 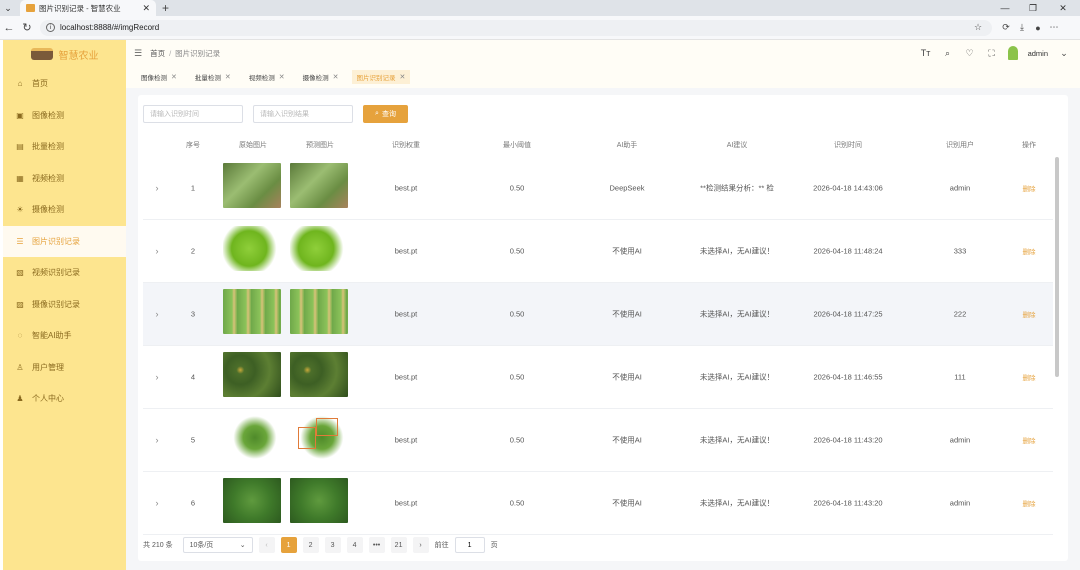 What do you see at coordinates (253, 145) in the screenshot?
I see `col-original-image: 原始图片` at bounding box center [253, 145].